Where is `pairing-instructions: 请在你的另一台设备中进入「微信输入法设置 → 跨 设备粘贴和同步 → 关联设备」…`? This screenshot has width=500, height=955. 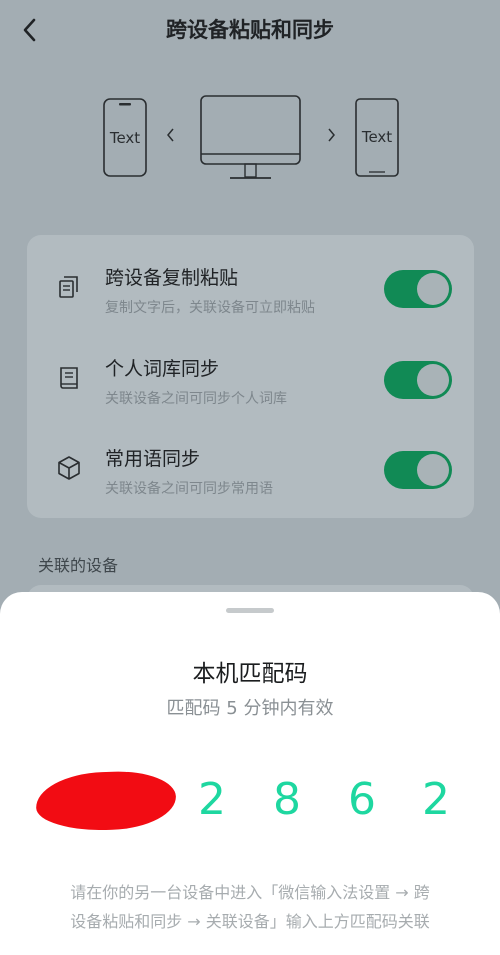 pairing-instructions: 请在你的另一台设备中进入「微信输入法设置 → 跨 设备粘贴和同步 → 关联设备」… is located at coordinates (250, 907).